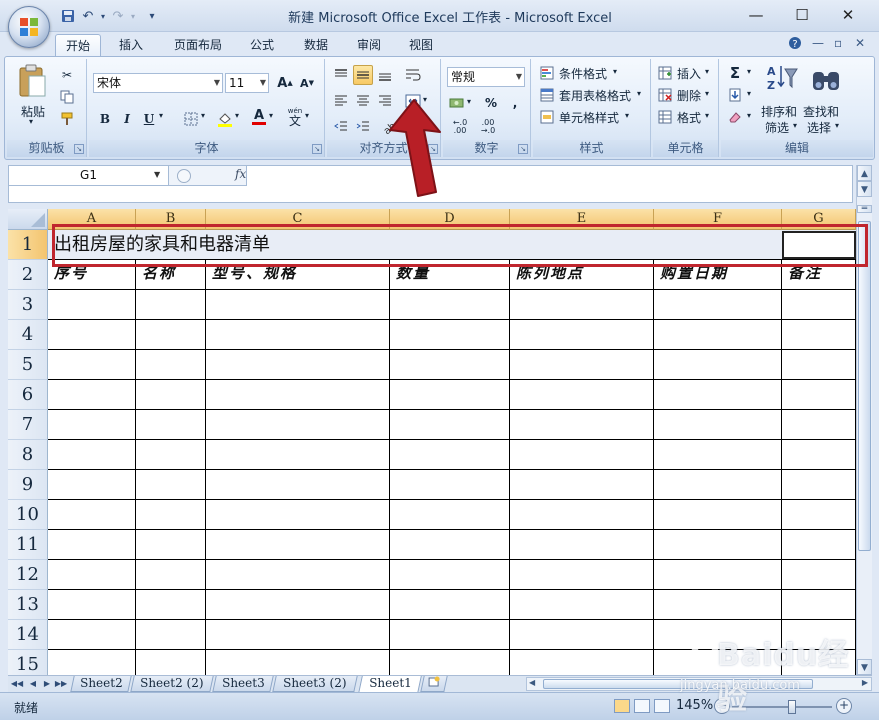 The height and width of the screenshot is (720, 879). Describe the element at coordinates (28, 395) in the screenshot. I see `row-header-6: 6` at that location.